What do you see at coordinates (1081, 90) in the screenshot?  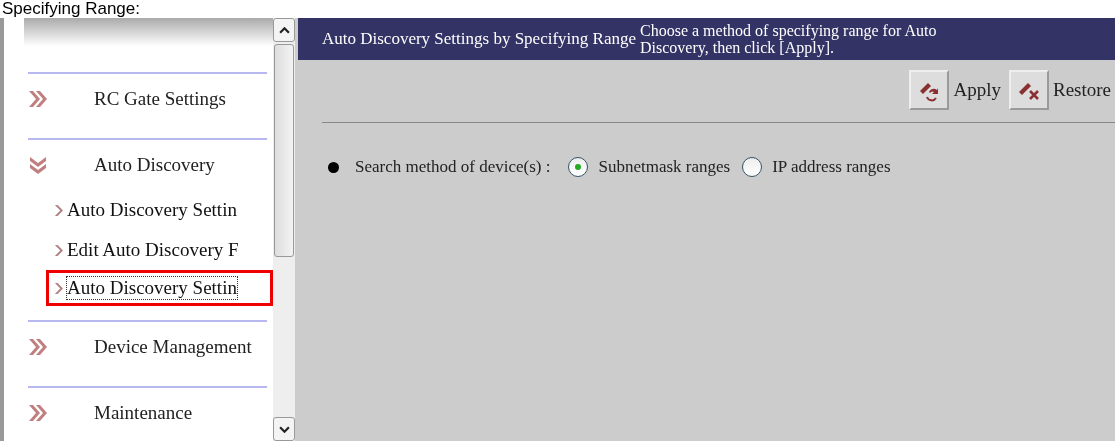 I see `button-label: Restore` at bounding box center [1081, 90].